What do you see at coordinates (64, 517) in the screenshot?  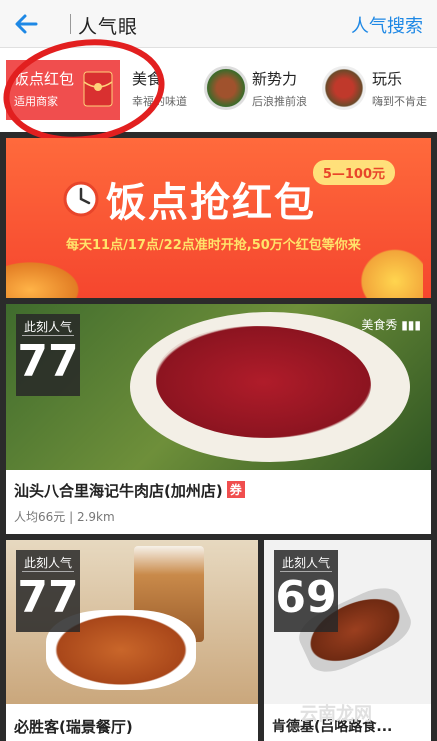 I see `restaurant-meta: 人均66元 | 2.9km` at bounding box center [64, 517].